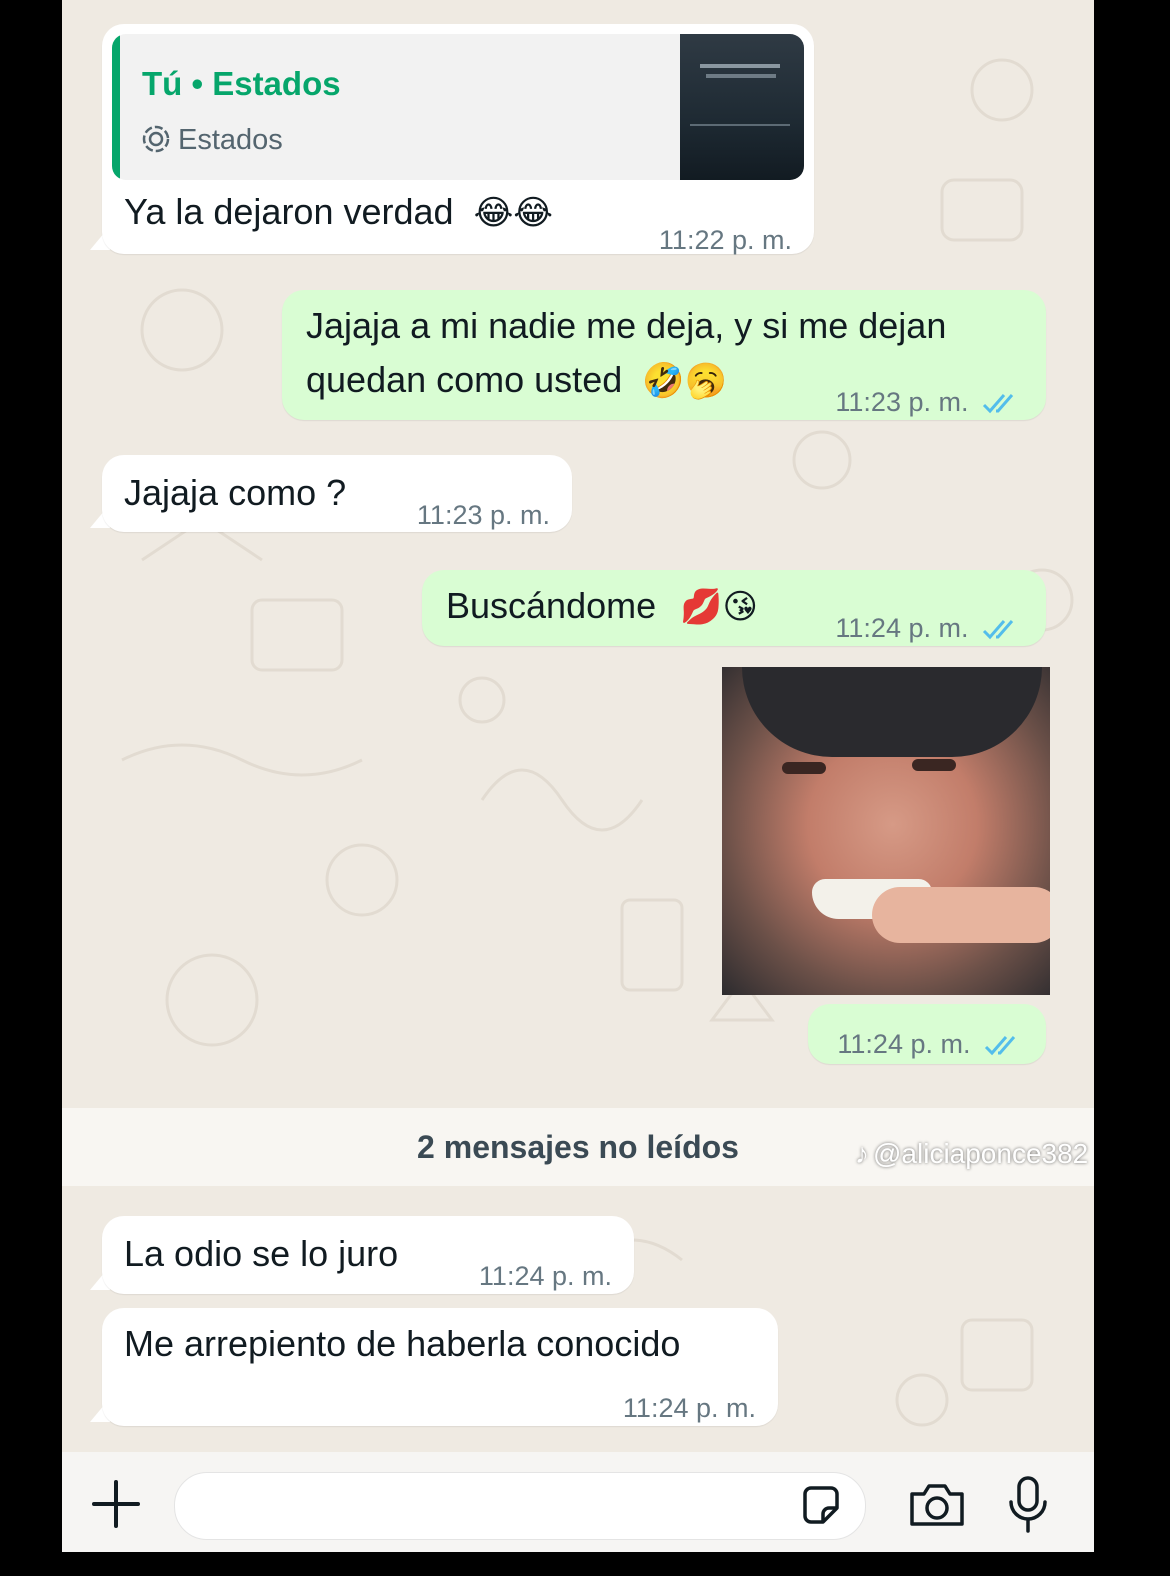 The height and width of the screenshot is (1576, 1170). I want to click on message-line-2-row: quedan como usted 🤣🥱, so click(516, 380).